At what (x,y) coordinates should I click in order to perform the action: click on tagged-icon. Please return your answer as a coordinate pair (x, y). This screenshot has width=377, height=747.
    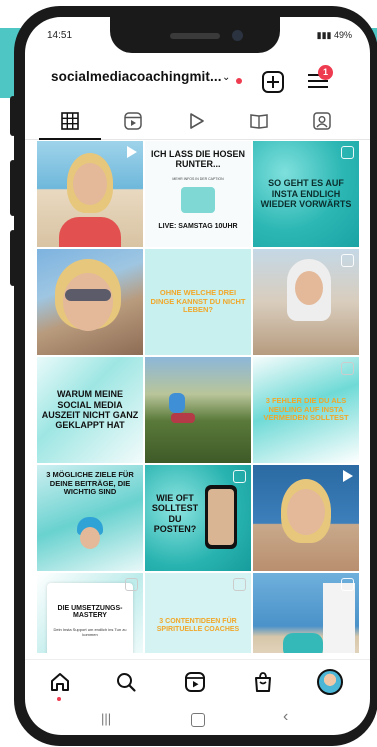
    Looking at the image, I should click on (322, 121).